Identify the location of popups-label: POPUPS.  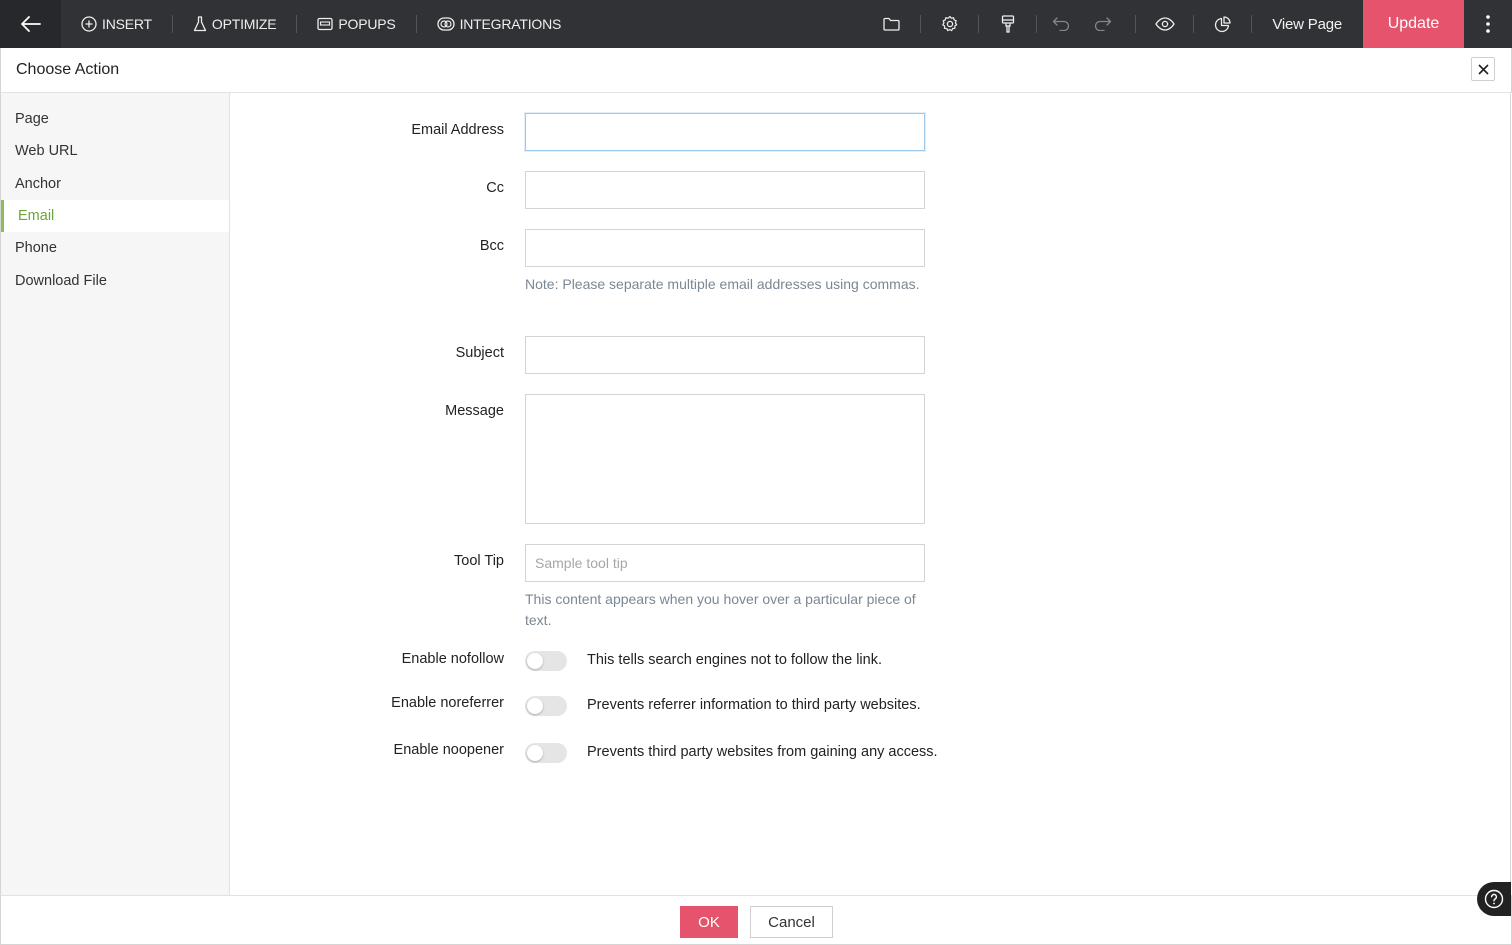
(367, 24).